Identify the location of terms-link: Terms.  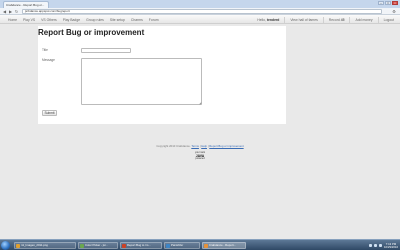
(195, 146).